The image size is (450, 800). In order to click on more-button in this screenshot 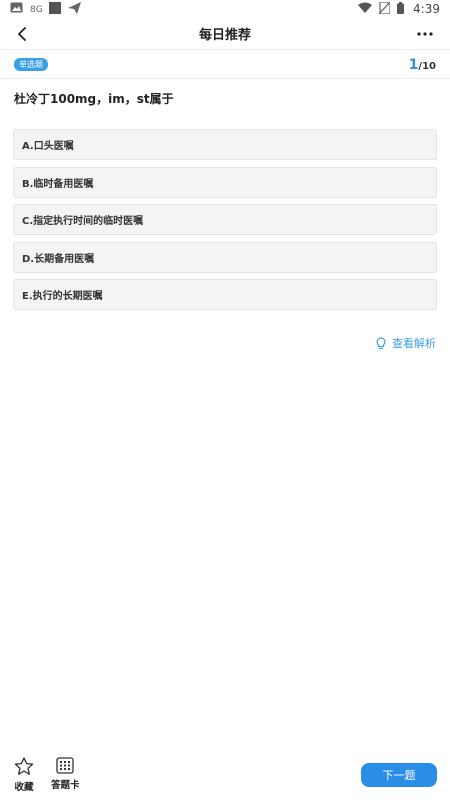, I will do `click(425, 34)`.